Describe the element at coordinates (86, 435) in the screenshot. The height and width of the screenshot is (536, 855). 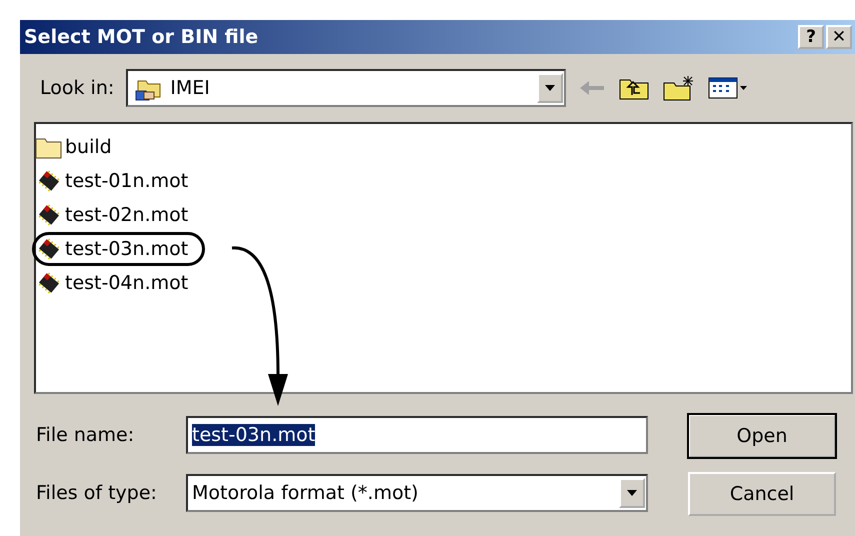
I see `file-name-label: File name:` at that location.